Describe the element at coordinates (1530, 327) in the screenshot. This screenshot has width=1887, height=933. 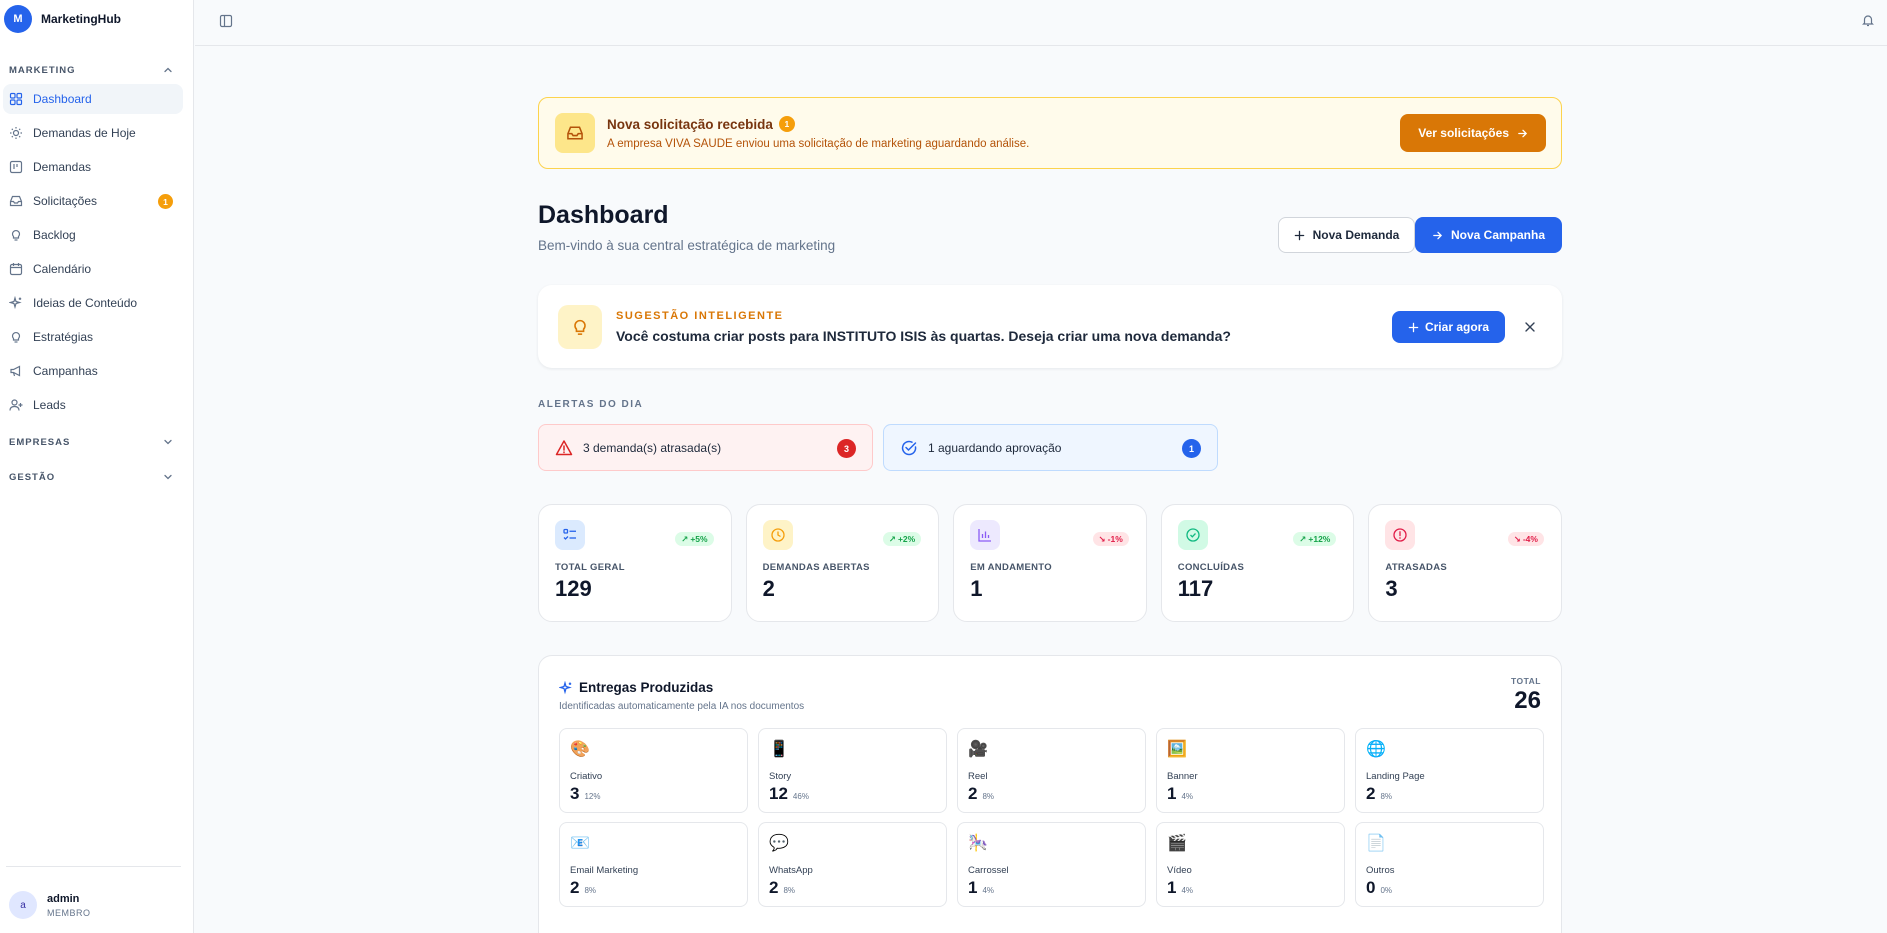
I see `close-icon` at that location.